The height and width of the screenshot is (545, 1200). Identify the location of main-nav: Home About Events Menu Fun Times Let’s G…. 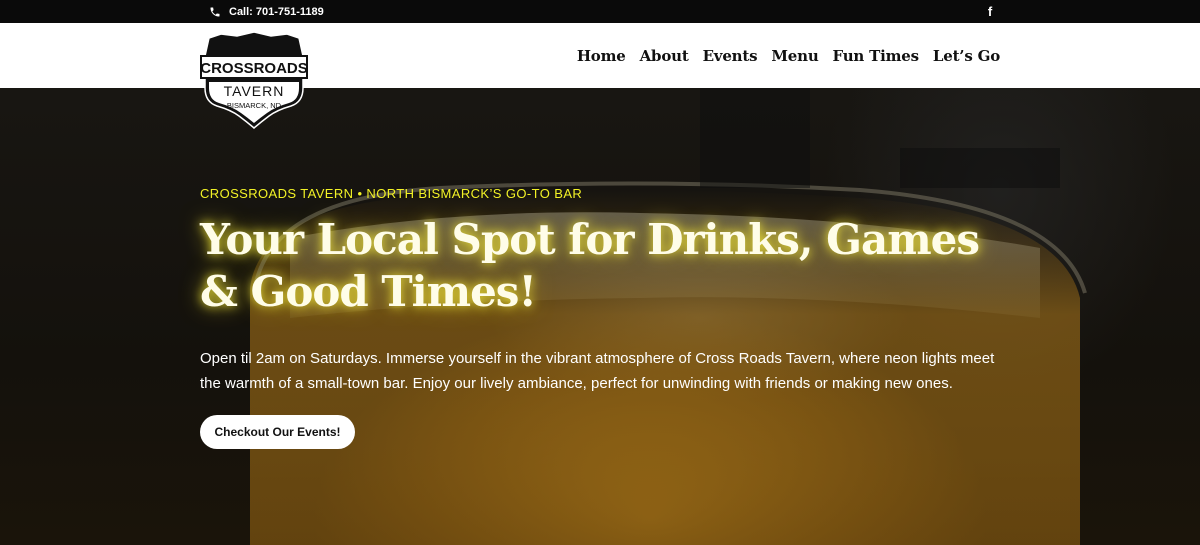
(788, 56).